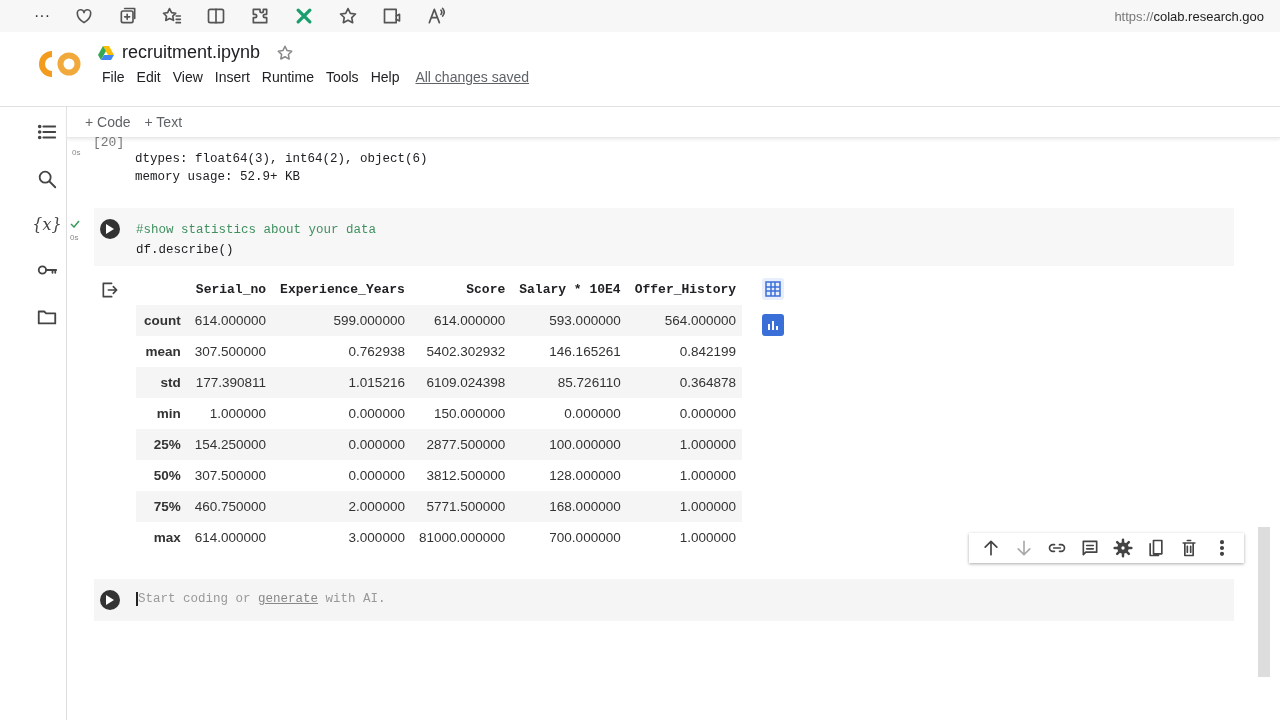 This screenshot has height=720, width=1280. Describe the element at coordinates (436, 16) in the screenshot. I see `read-aloud-icon` at that location.